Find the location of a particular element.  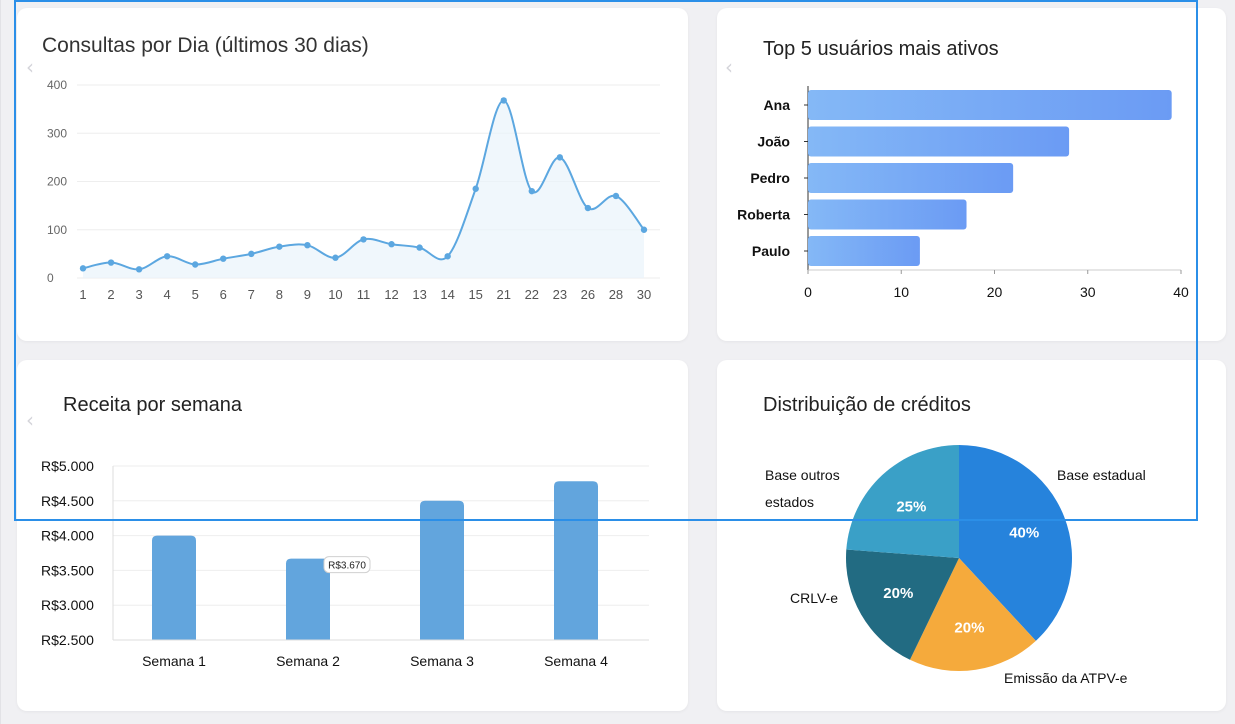

x-tick-label: 7 is located at coordinates (251, 294).